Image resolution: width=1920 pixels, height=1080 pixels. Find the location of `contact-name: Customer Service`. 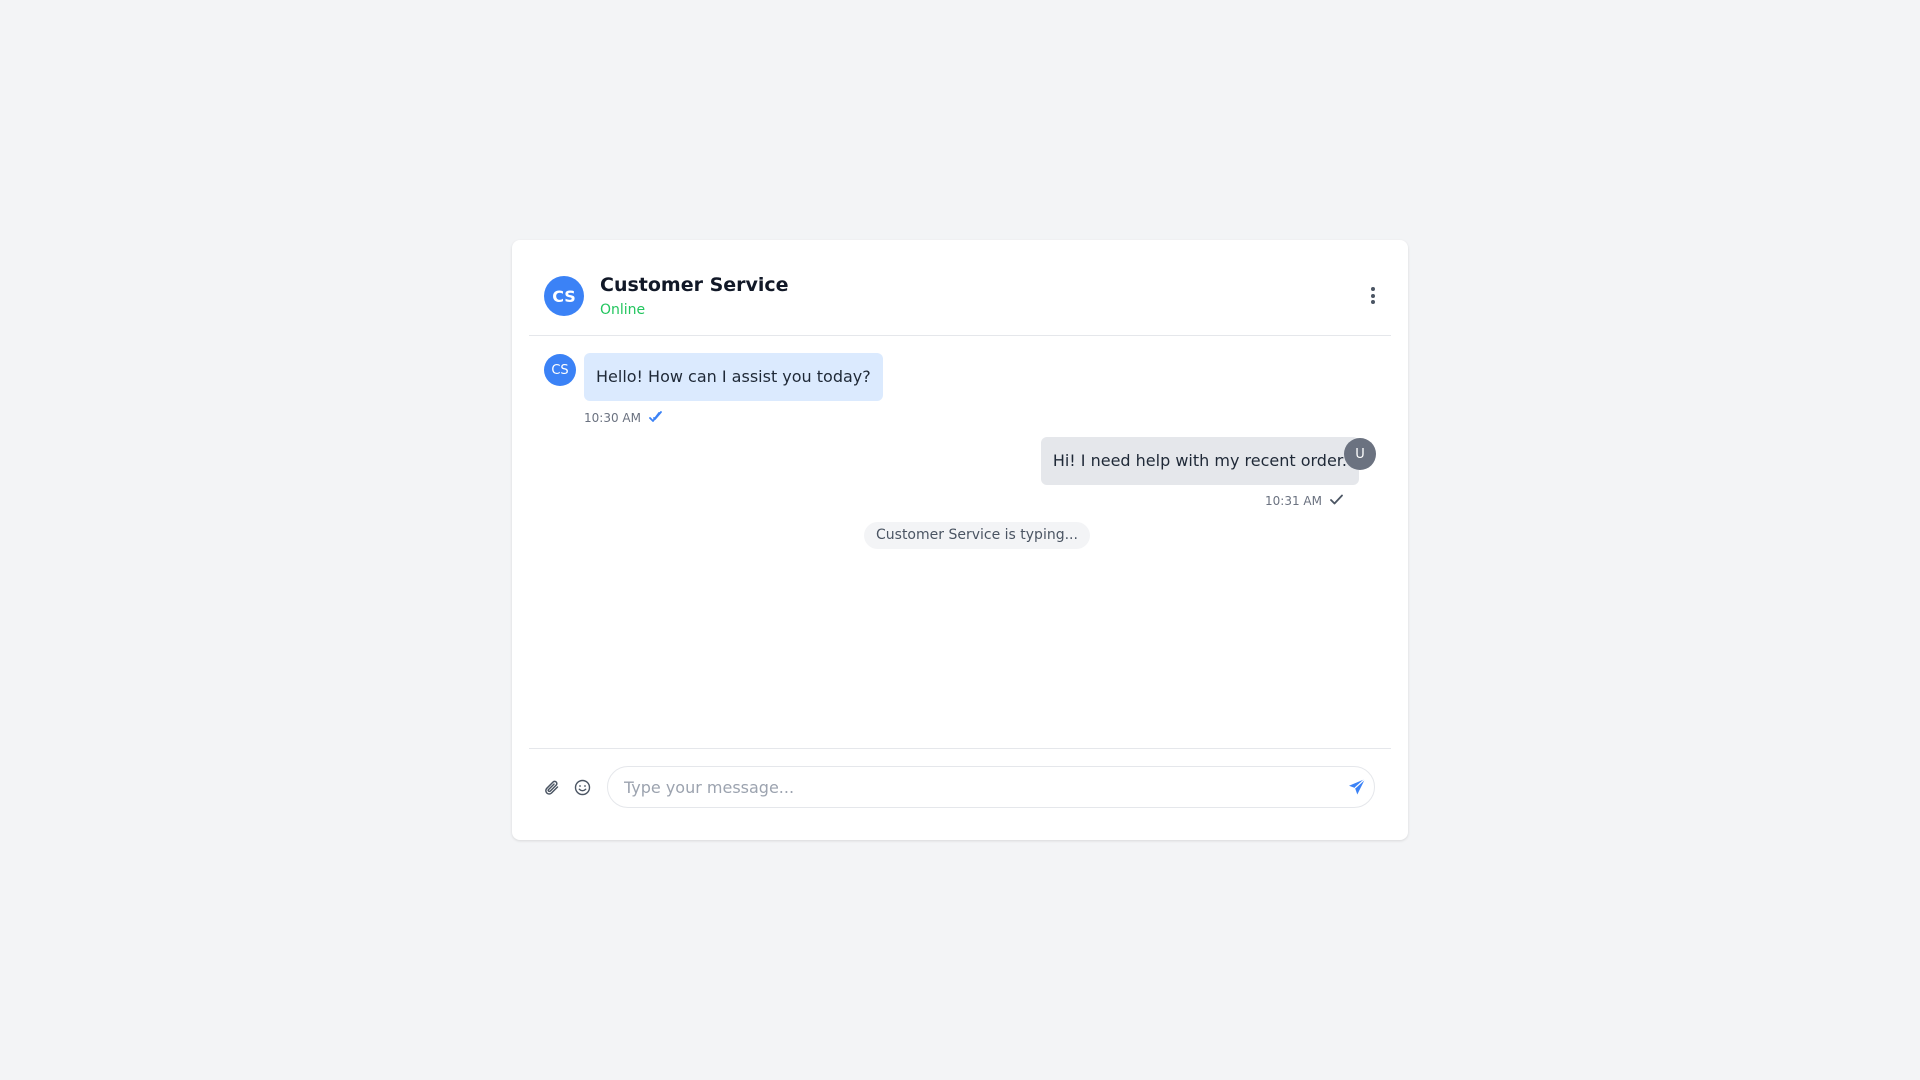

contact-name: Customer Service is located at coordinates (694, 285).